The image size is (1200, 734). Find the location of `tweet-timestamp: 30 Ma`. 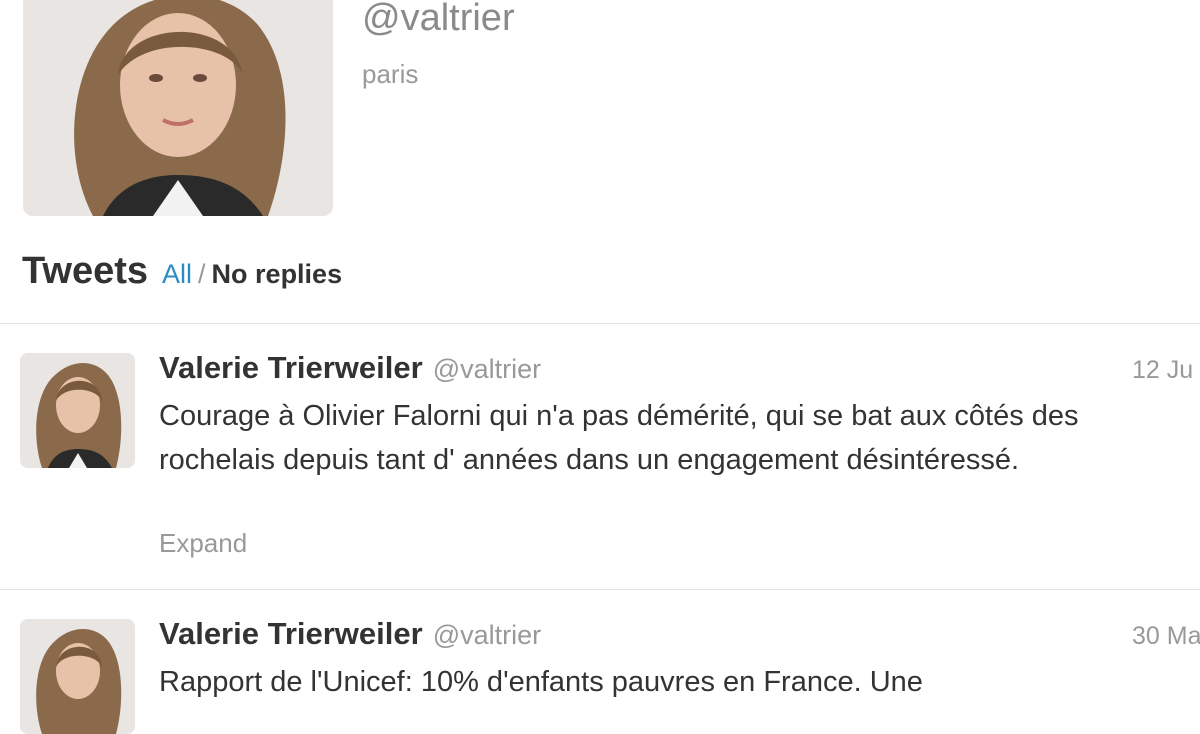

tweet-timestamp: 30 Ma is located at coordinates (1166, 636).